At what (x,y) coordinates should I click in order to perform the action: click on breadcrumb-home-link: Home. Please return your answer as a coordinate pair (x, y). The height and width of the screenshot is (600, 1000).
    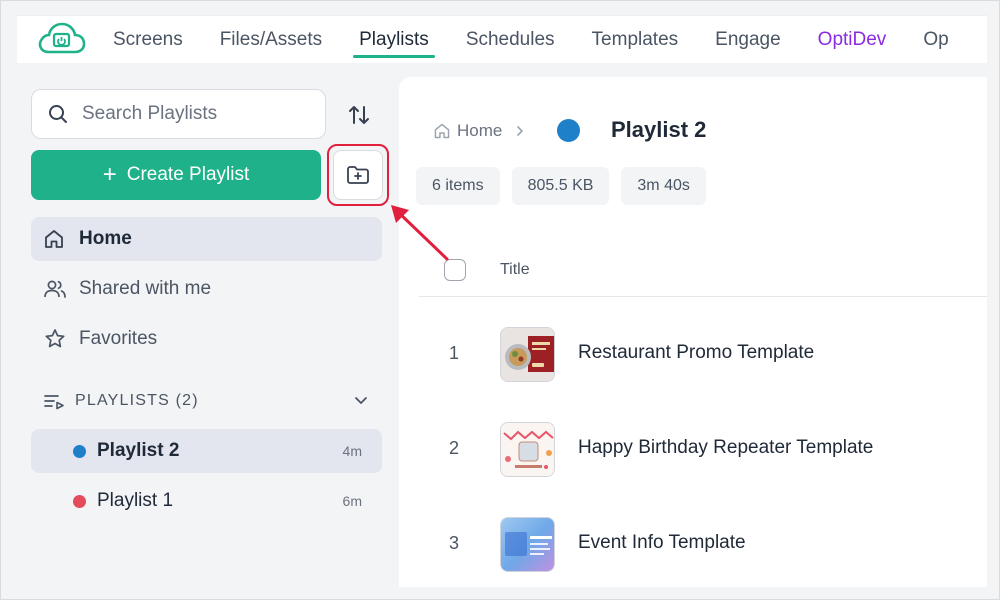
    Looking at the image, I should click on (479, 131).